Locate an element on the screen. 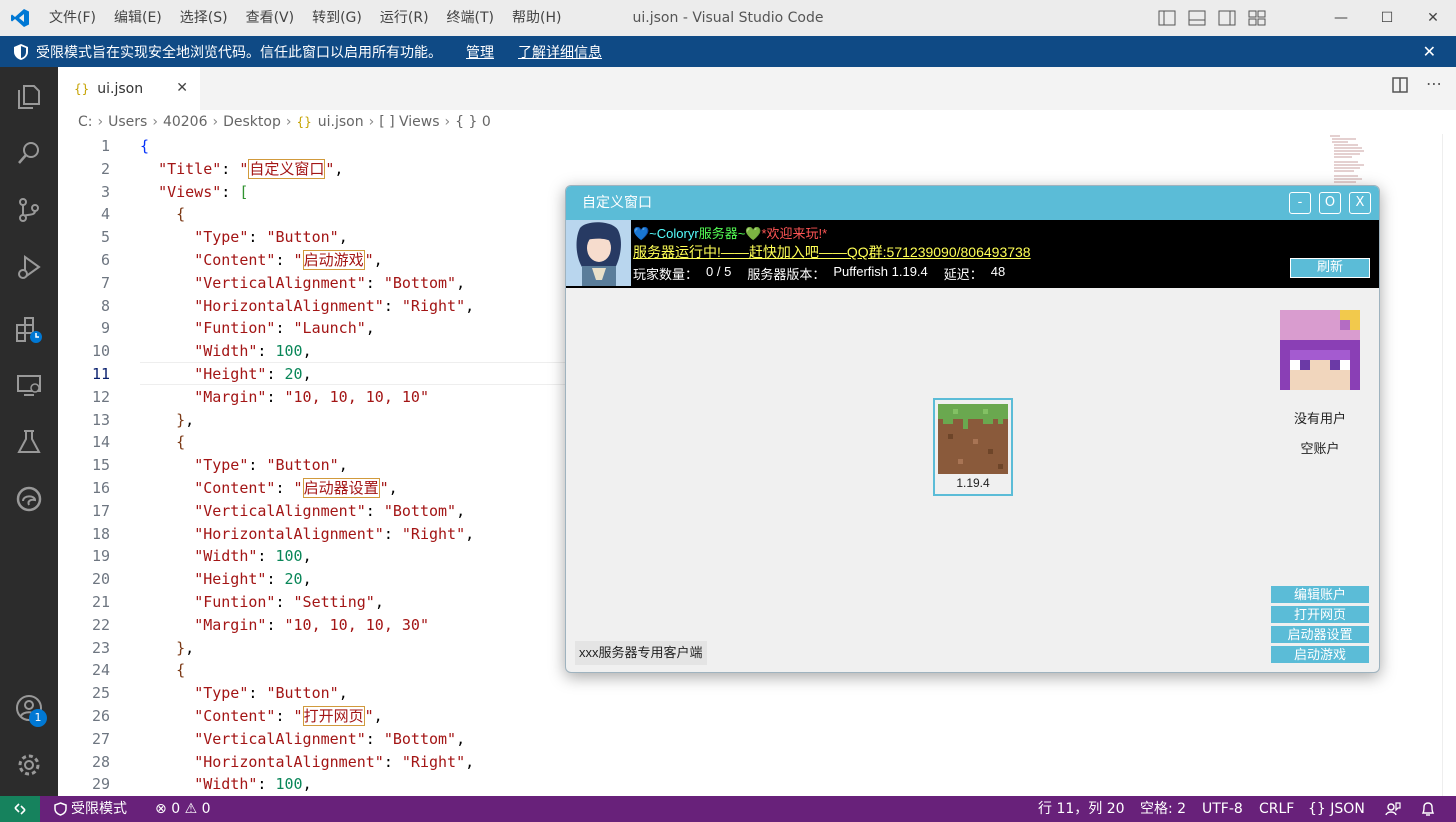 Image resolution: width=1456 pixels, height=822 pixels. code-text: "Funtion": "Setting", is located at coordinates (289, 602).